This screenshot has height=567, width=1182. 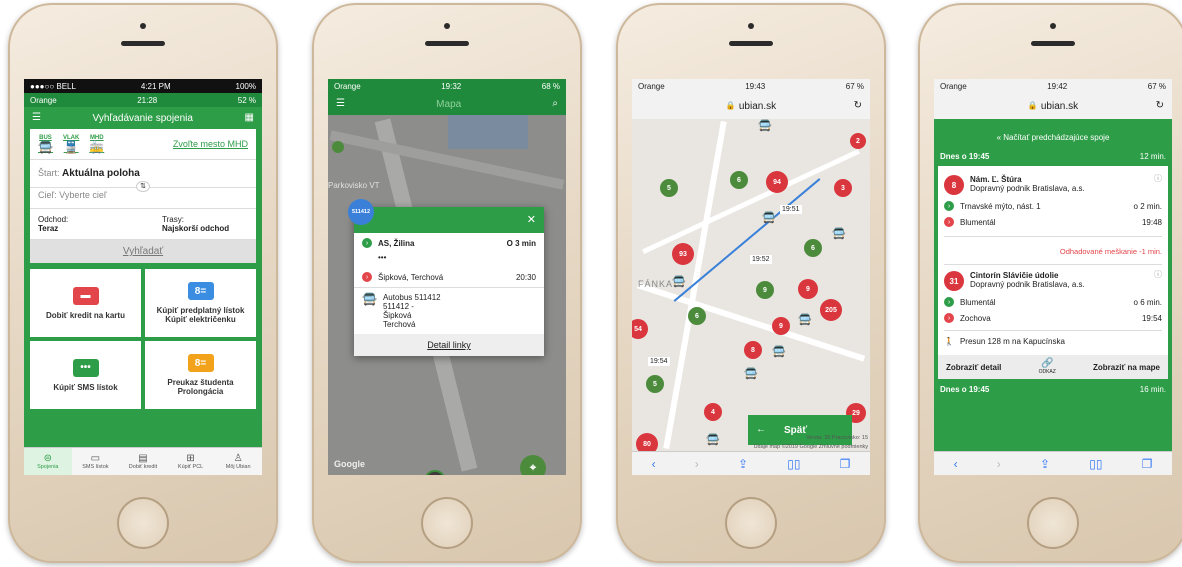 What do you see at coordinates (531, 220) in the screenshot?
I see `close-icon: ✕` at bounding box center [531, 220].